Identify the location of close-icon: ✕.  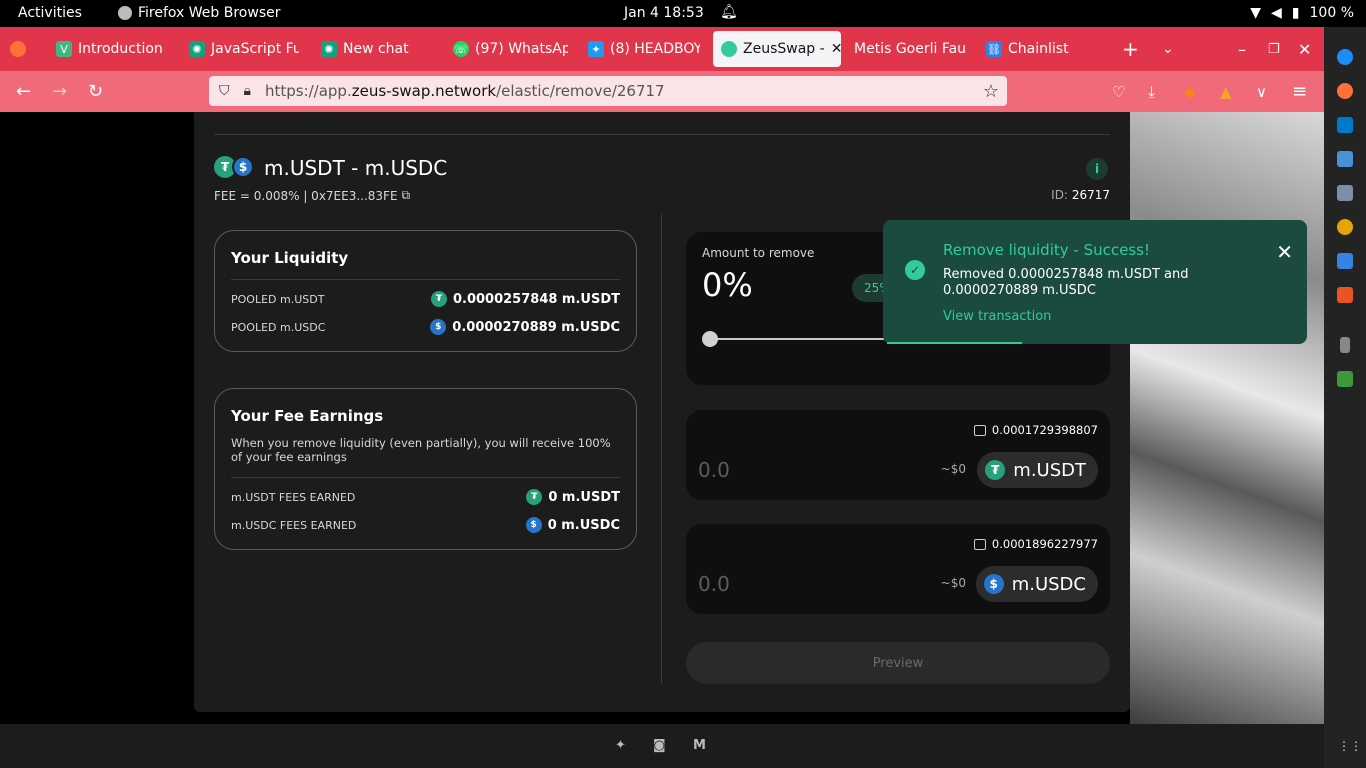
(1284, 252).